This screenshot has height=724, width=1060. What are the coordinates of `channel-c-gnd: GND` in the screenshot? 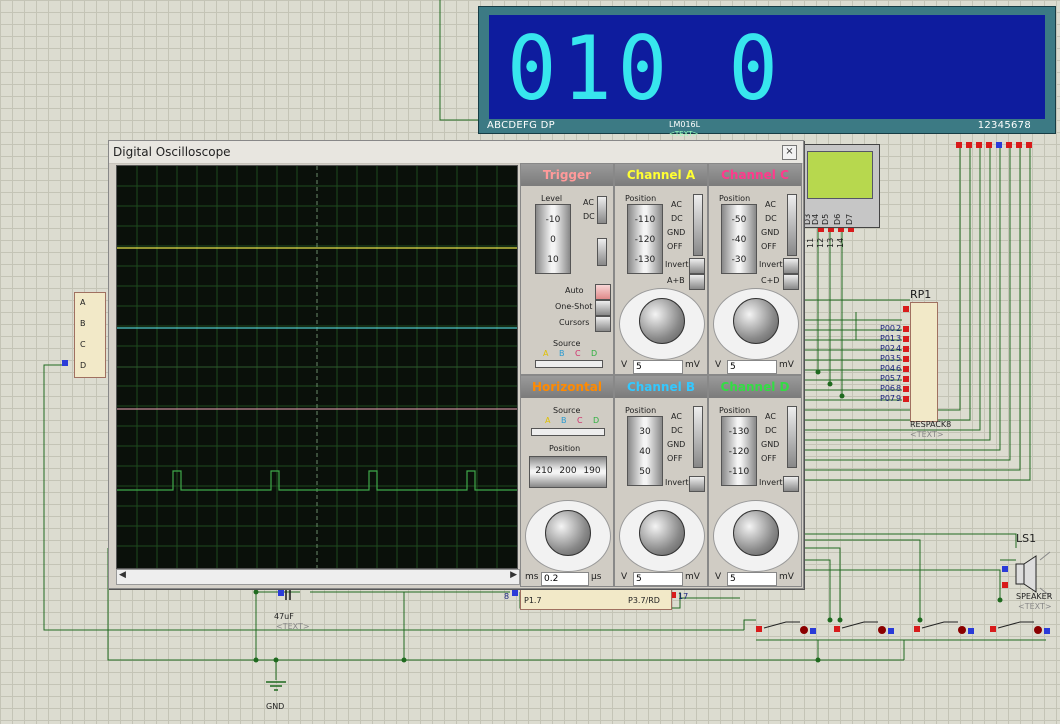 It's located at (770, 232).